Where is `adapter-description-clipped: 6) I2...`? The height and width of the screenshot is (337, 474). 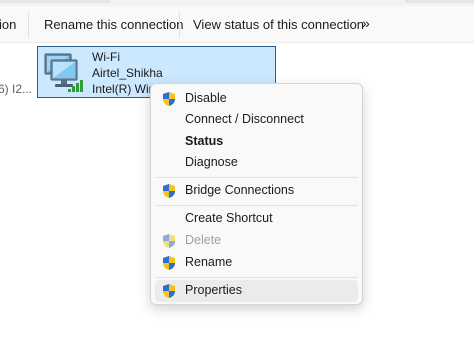 adapter-description-clipped: 6) I2... is located at coordinates (16, 89).